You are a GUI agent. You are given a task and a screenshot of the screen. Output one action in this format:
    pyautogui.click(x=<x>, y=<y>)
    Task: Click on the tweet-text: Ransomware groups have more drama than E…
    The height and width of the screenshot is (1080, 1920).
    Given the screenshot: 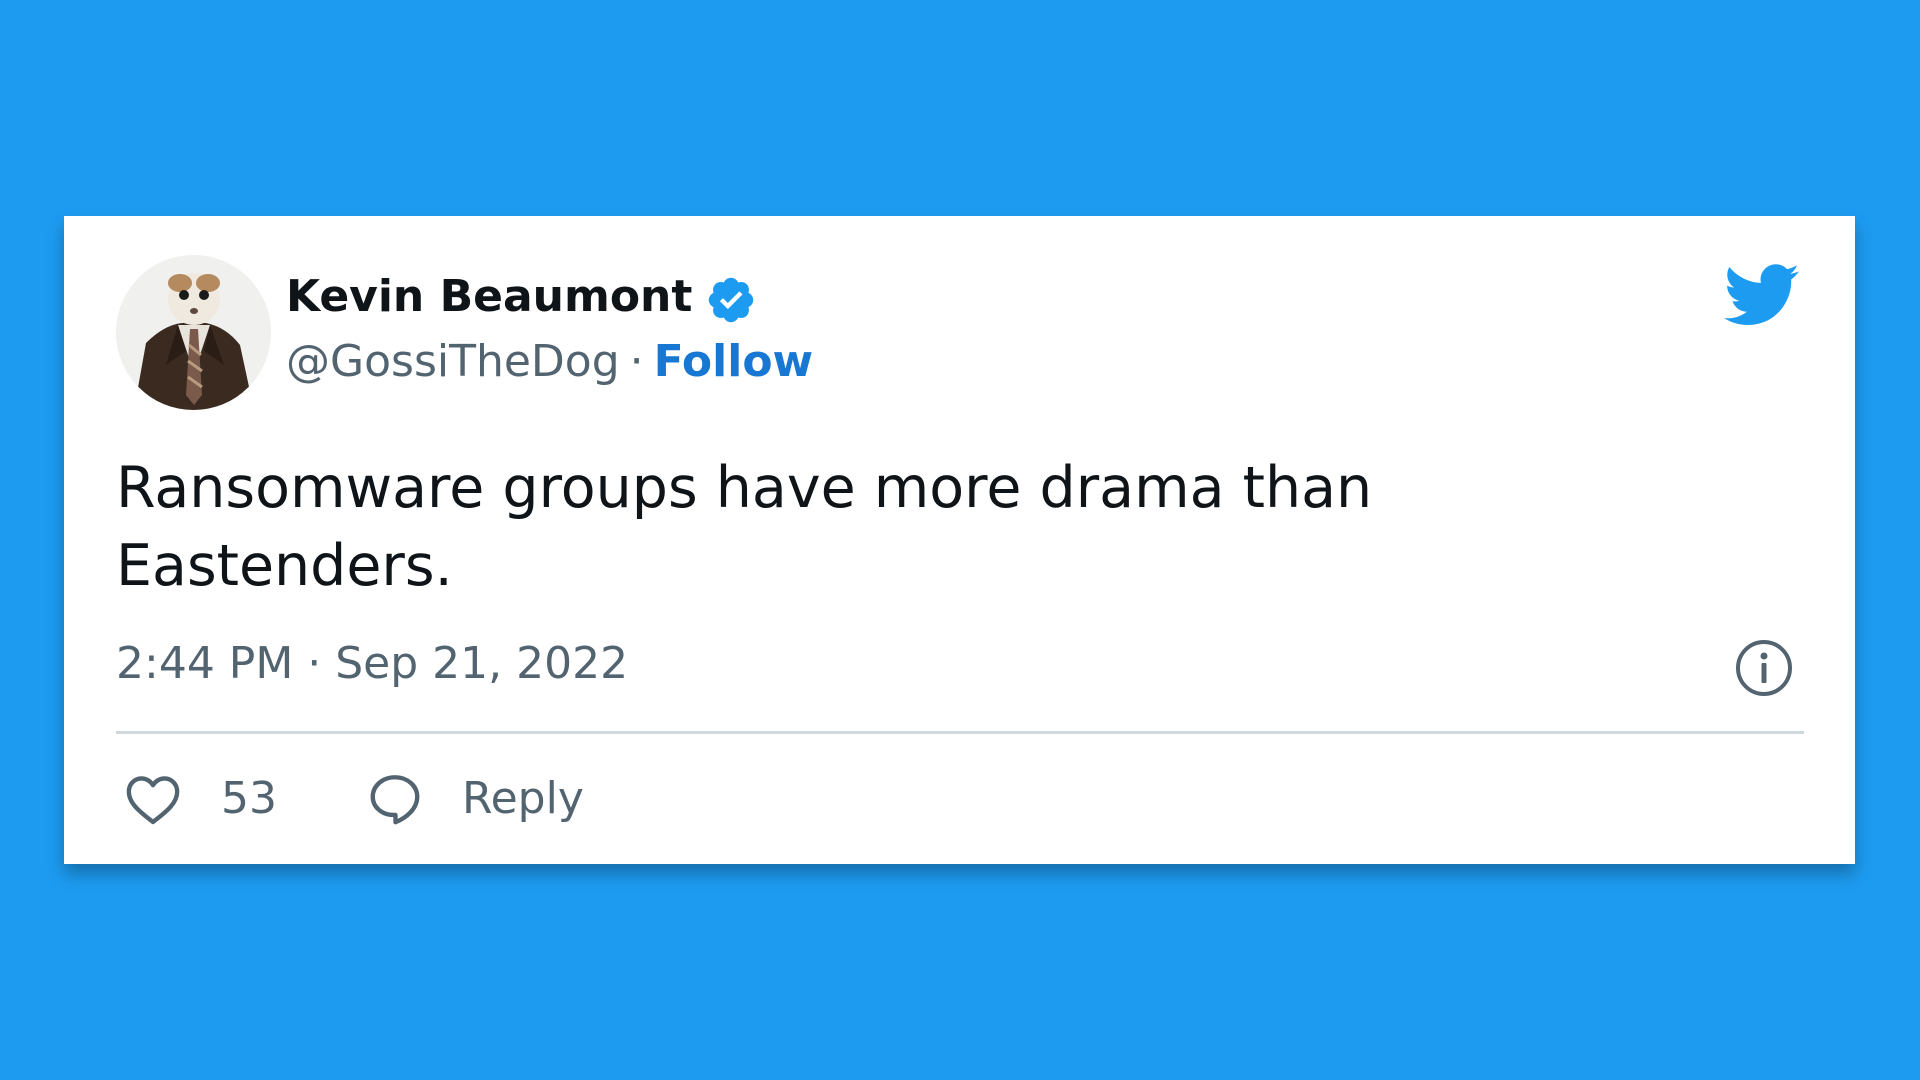 What is the action you would take?
    pyautogui.click(x=744, y=527)
    